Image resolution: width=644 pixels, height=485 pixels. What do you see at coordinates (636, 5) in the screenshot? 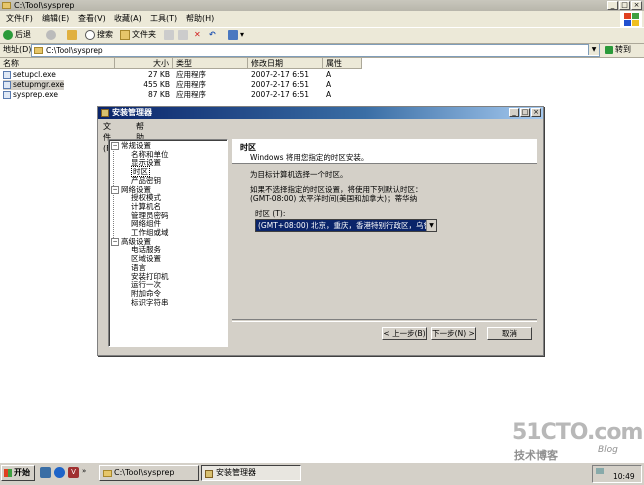
I see `close-button: ×` at bounding box center [636, 5].